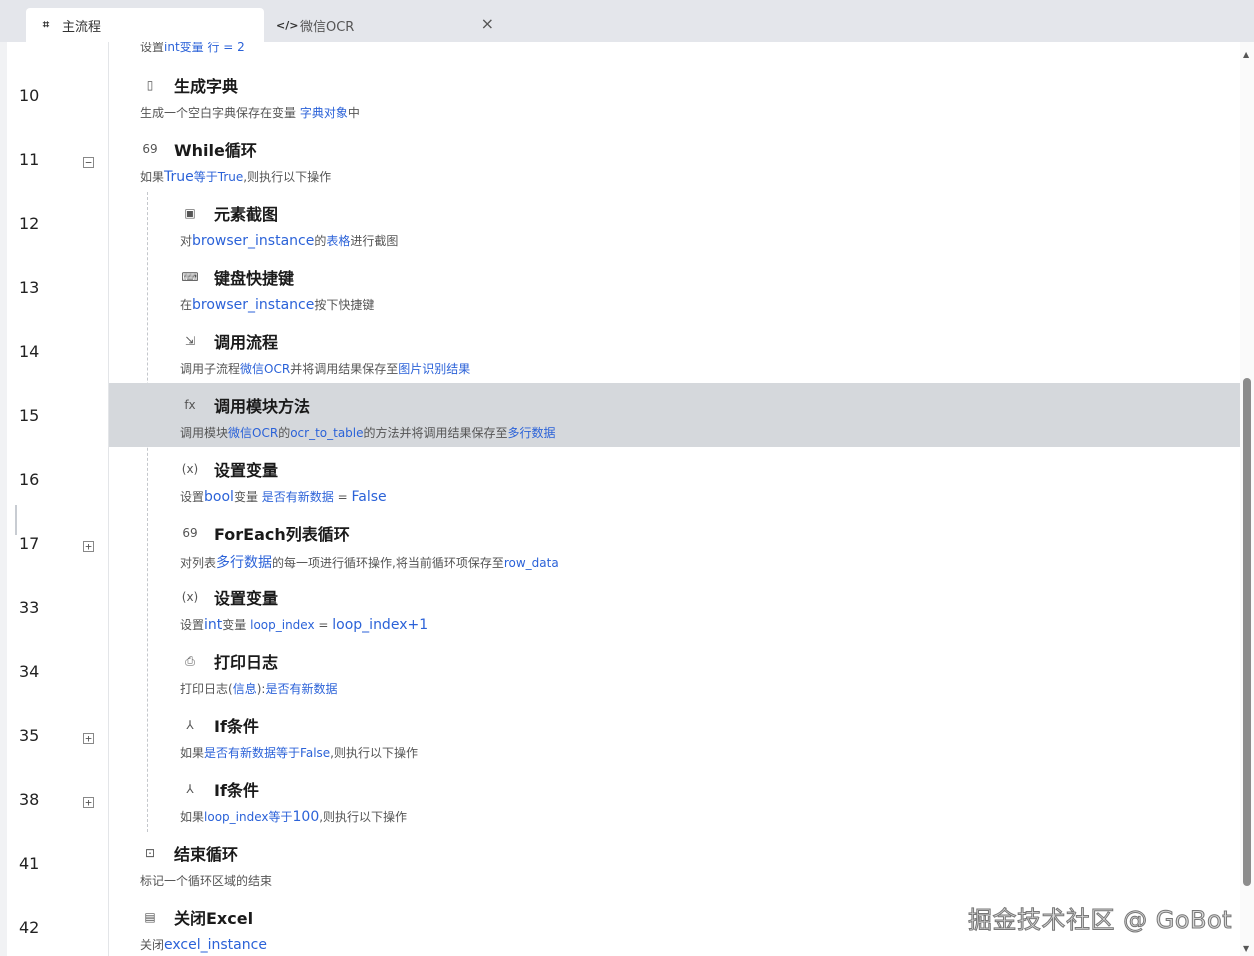  What do you see at coordinates (229, 341) in the screenshot?
I see `step-title: ⇲ 调用流程` at bounding box center [229, 341].